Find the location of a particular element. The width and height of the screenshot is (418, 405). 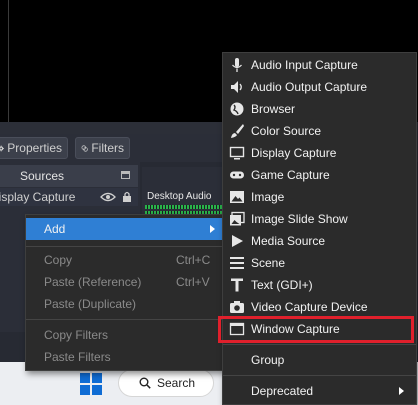

submenu-item-label: Text (GDI+) is located at coordinates (282, 285).